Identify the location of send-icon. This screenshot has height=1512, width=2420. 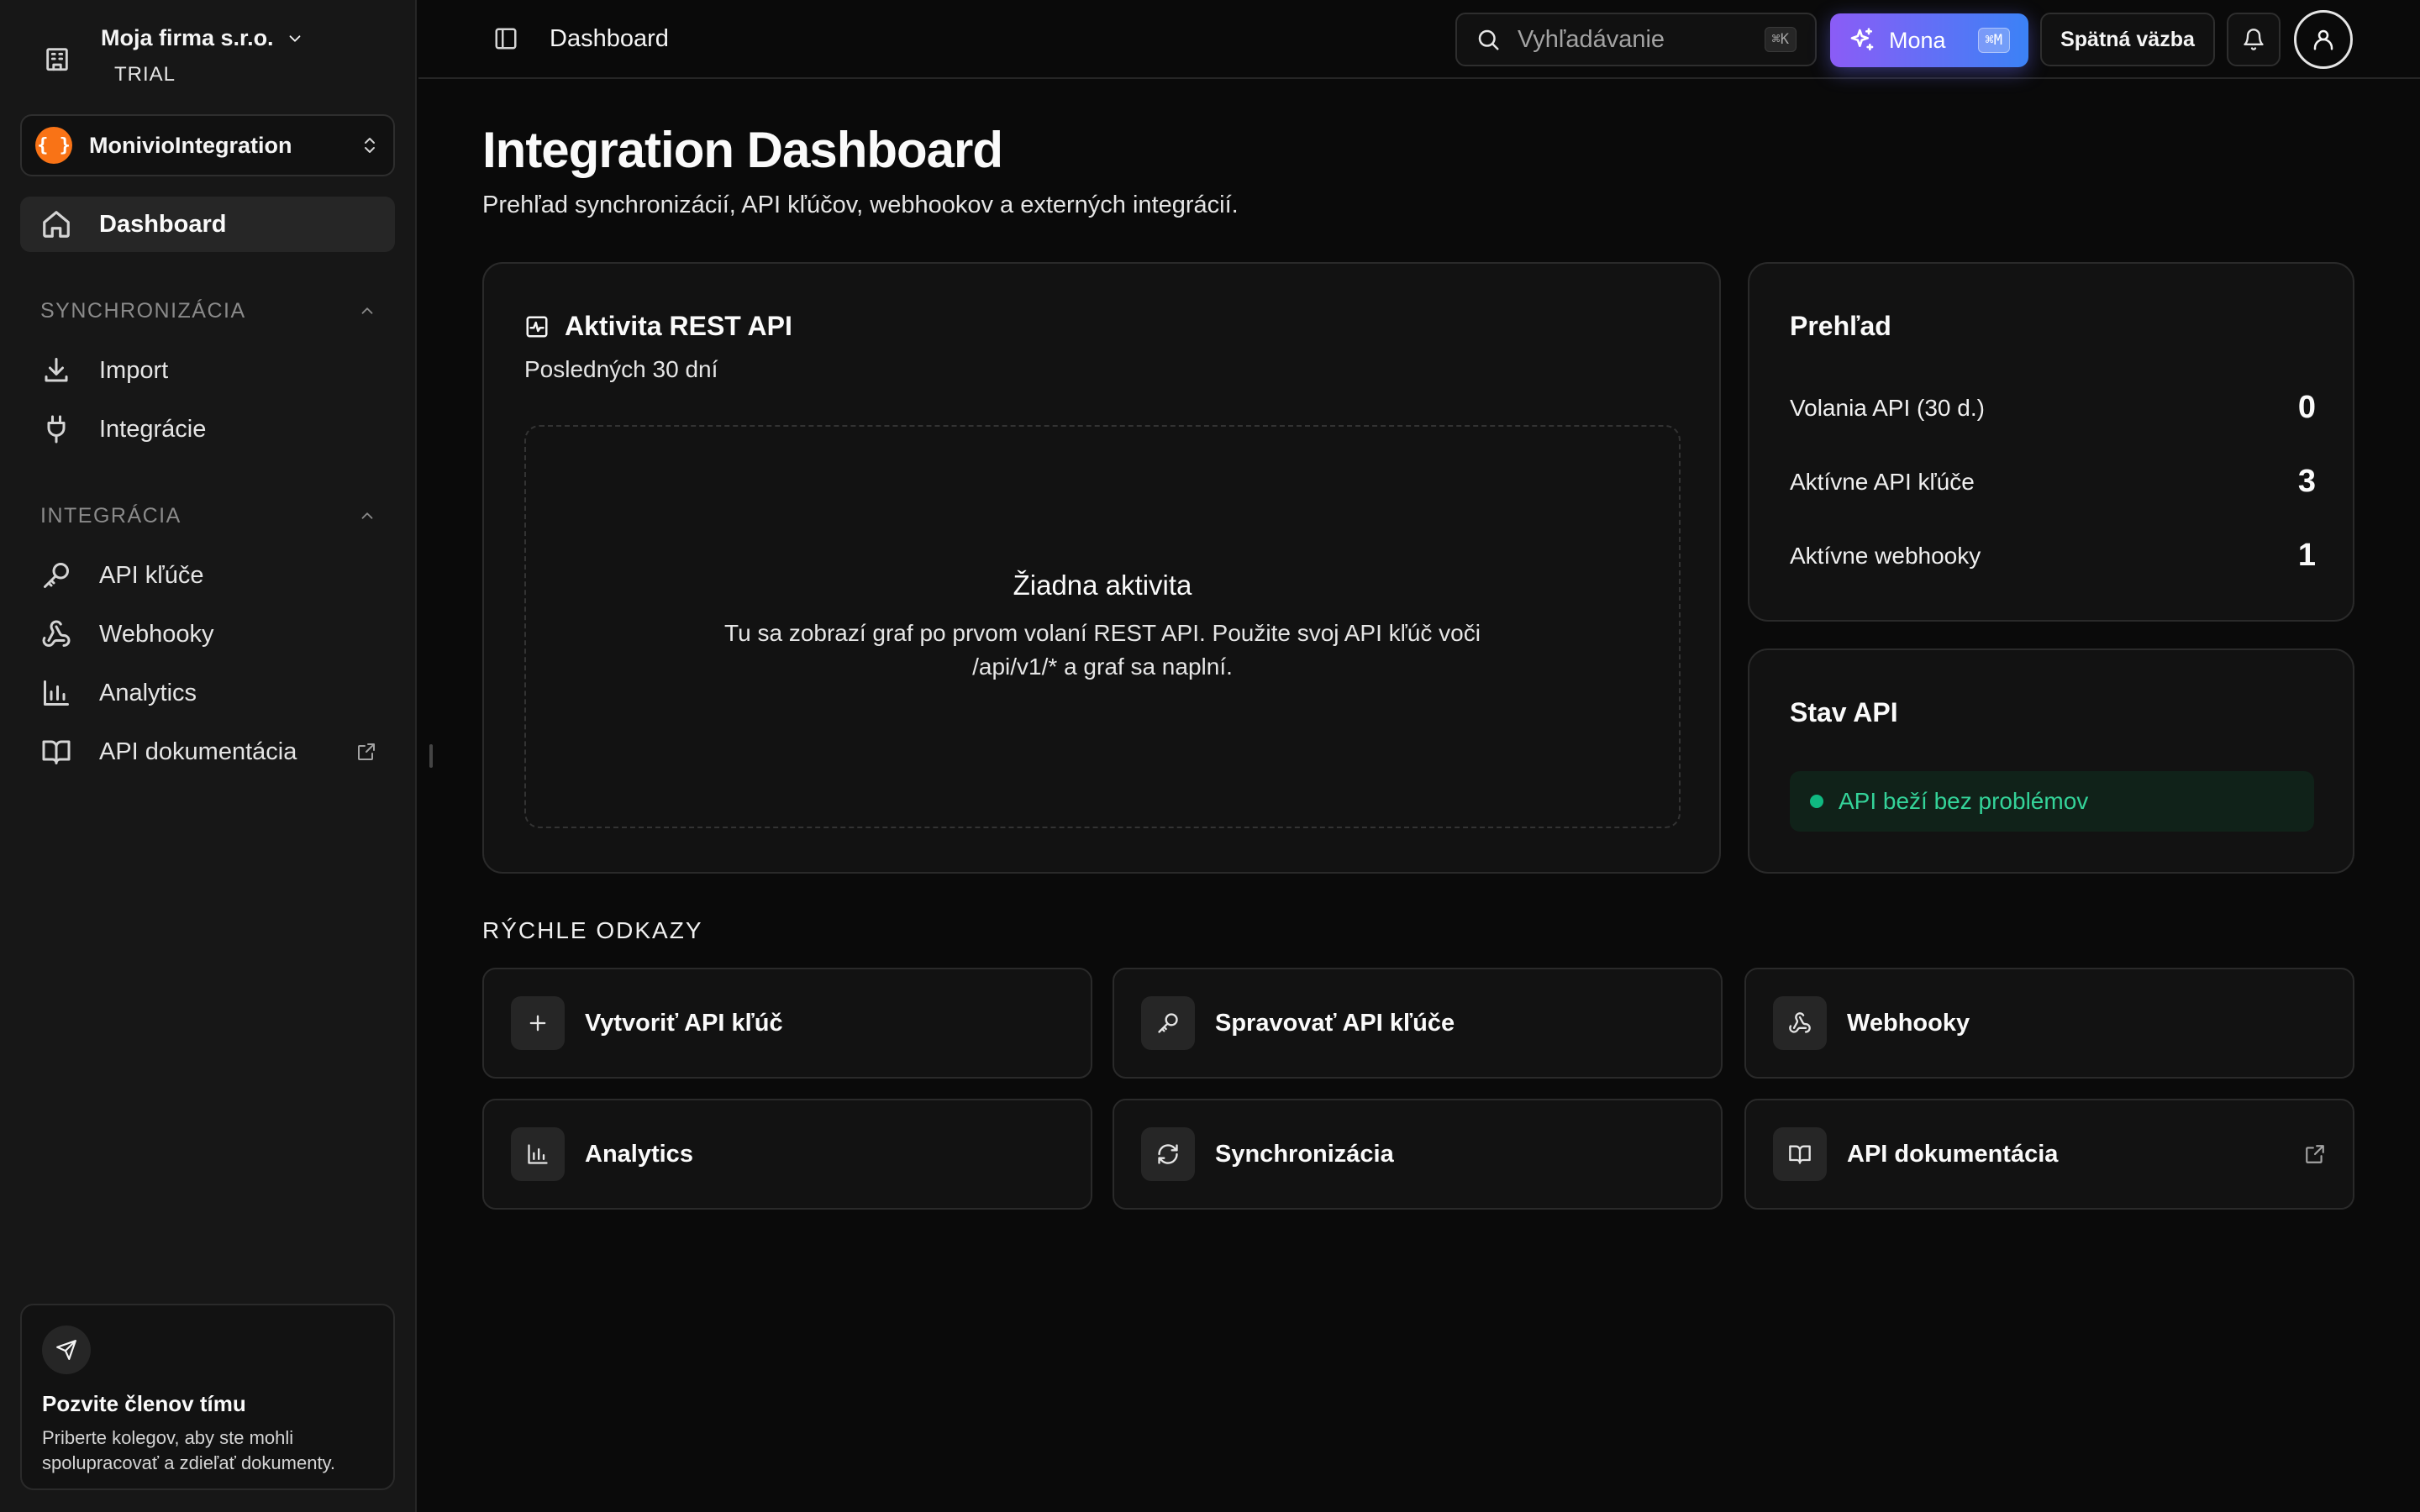
(66, 1350).